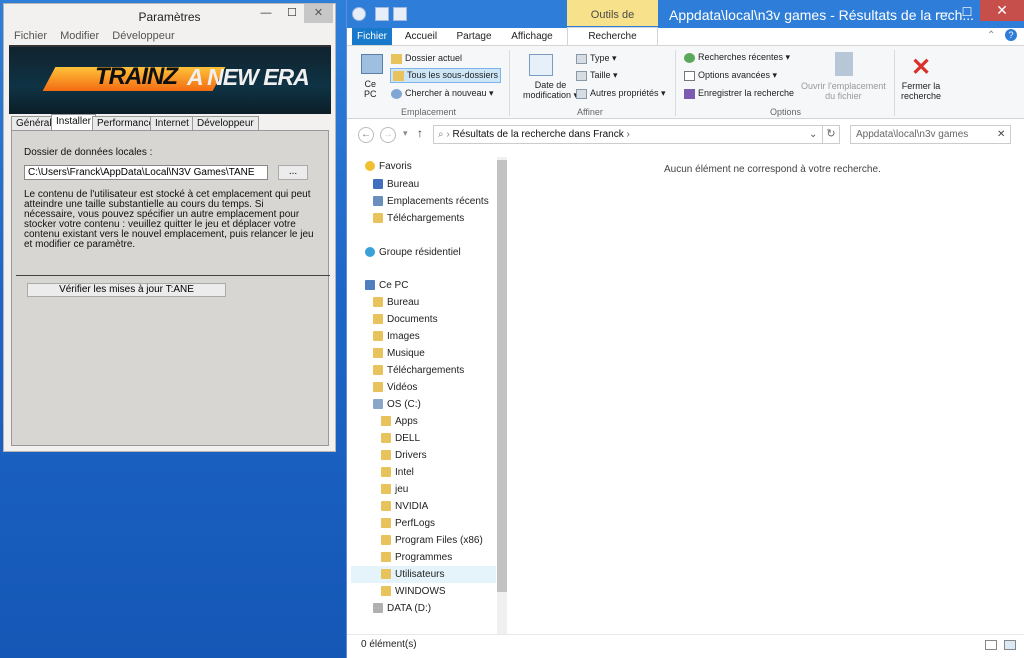 This screenshot has width=1024, height=658. Describe the element at coordinates (418, 218) in the screenshot. I see `nav-fav-telechargements: Téléchargements` at that location.